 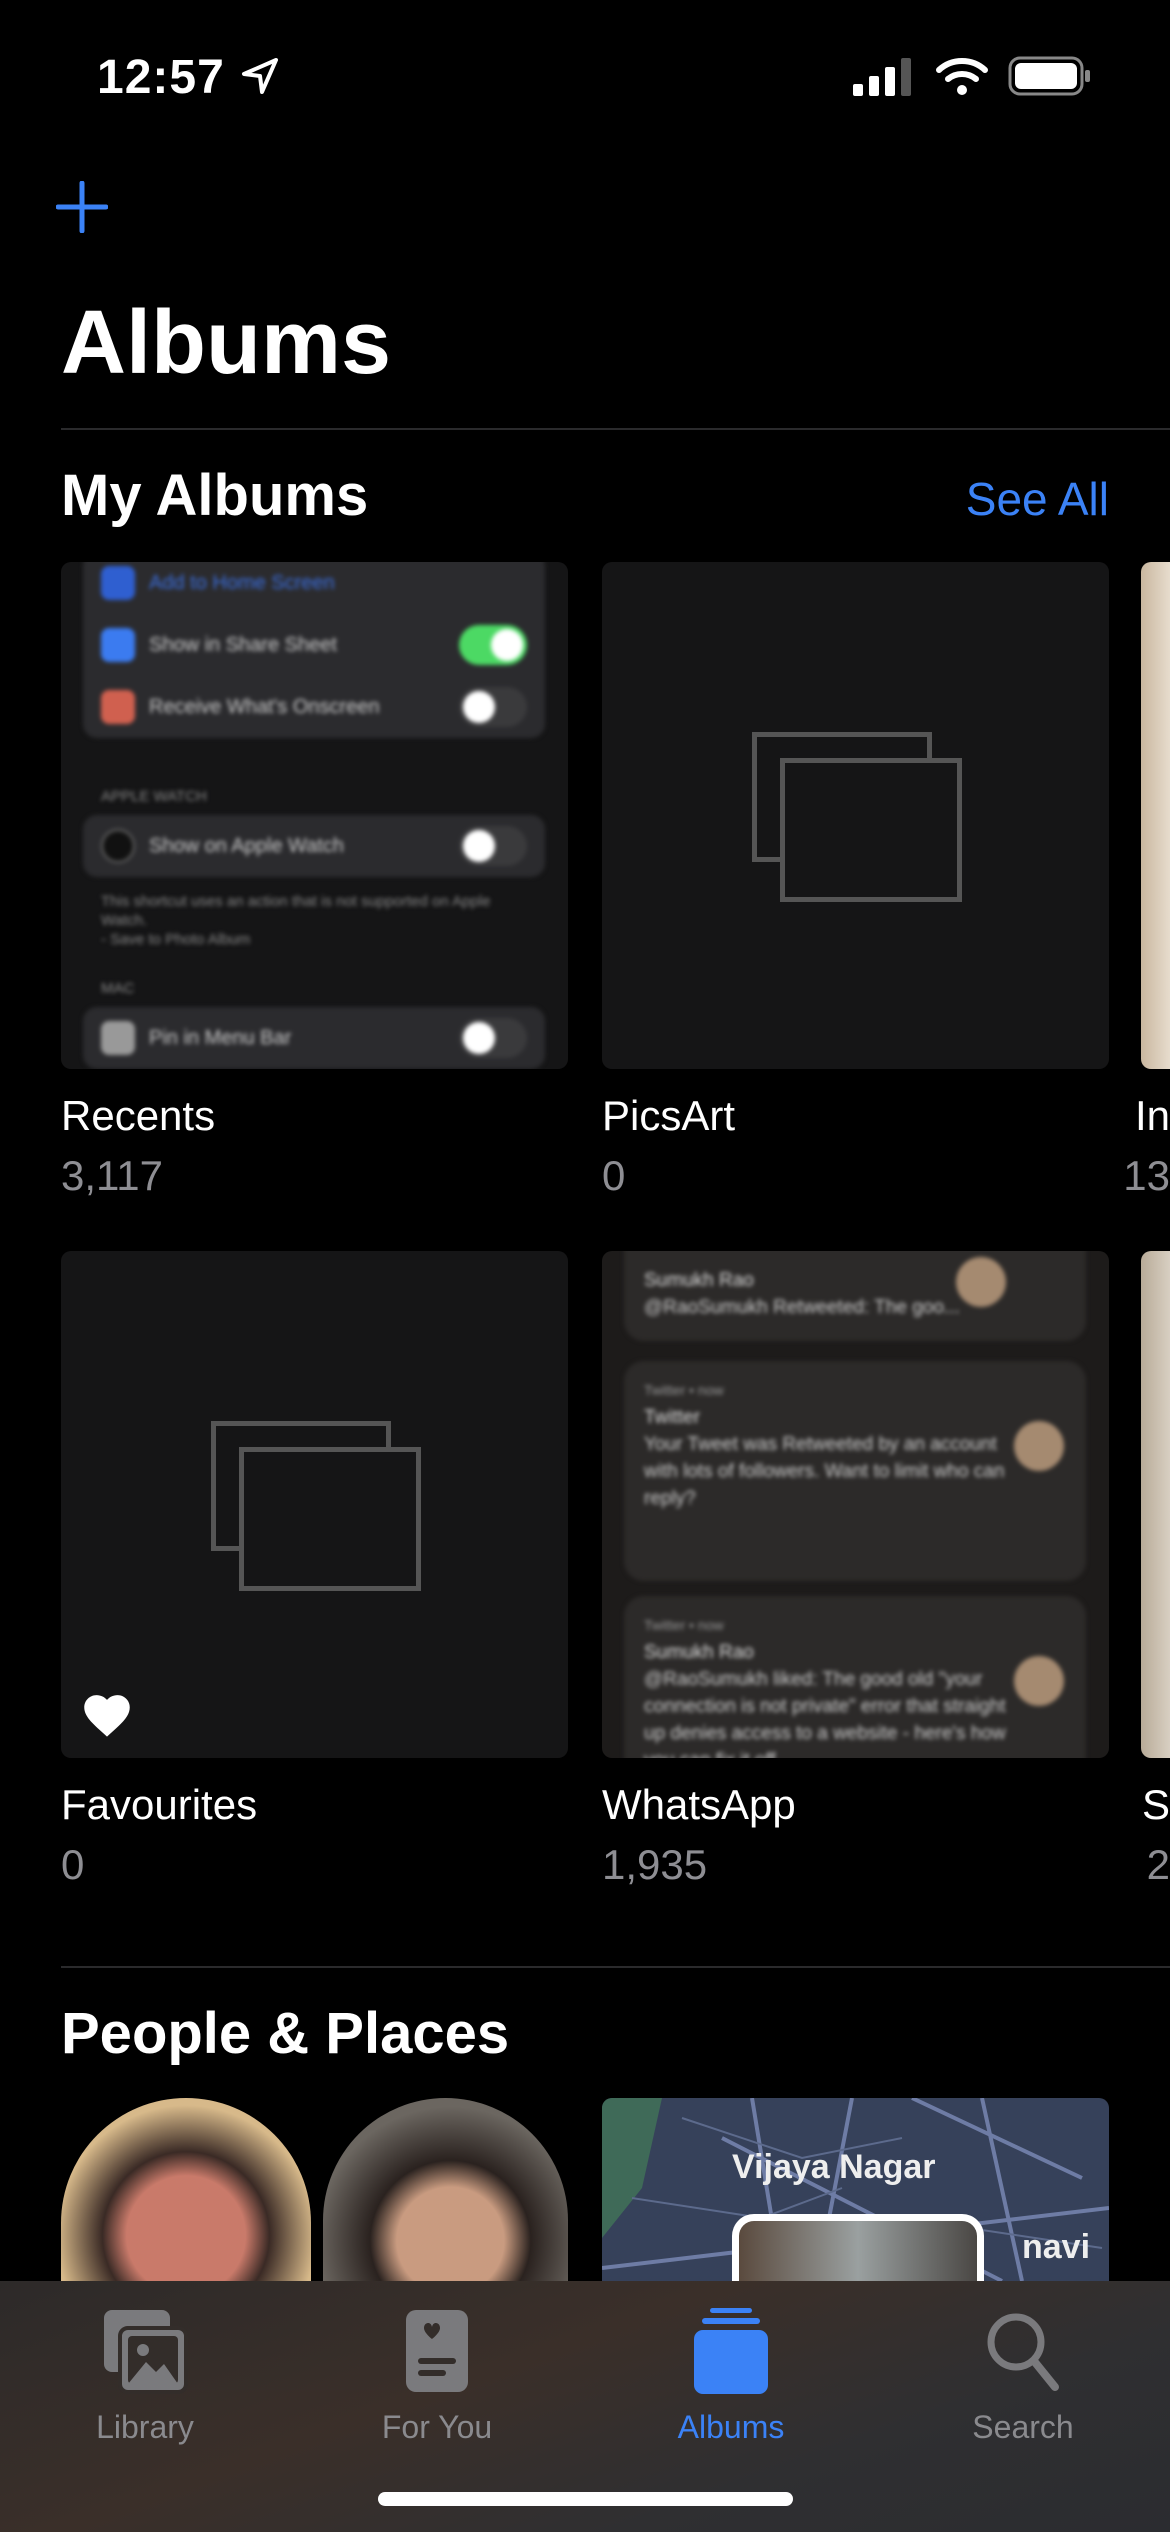 What do you see at coordinates (246, 845) in the screenshot?
I see `thumb-text: Show on Apple Watch` at bounding box center [246, 845].